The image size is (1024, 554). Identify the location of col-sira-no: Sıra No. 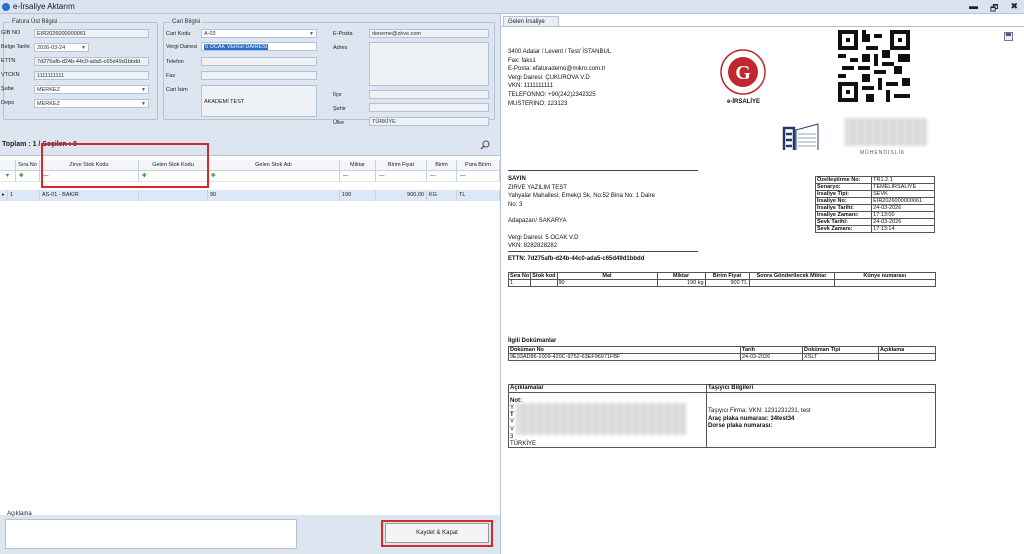
(28, 165).